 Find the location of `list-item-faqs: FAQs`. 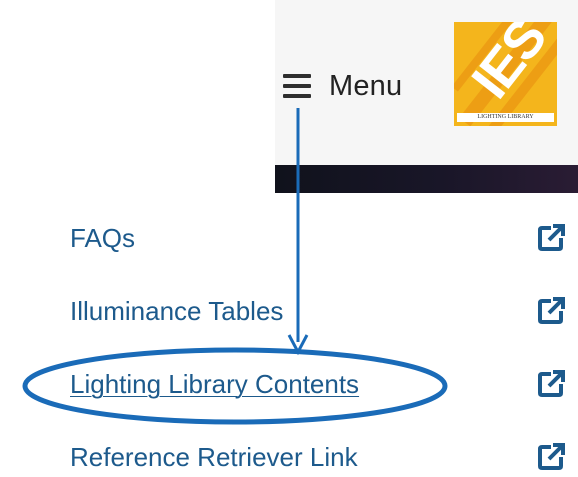

list-item-faqs: FAQs is located at coordinates (320, 238).